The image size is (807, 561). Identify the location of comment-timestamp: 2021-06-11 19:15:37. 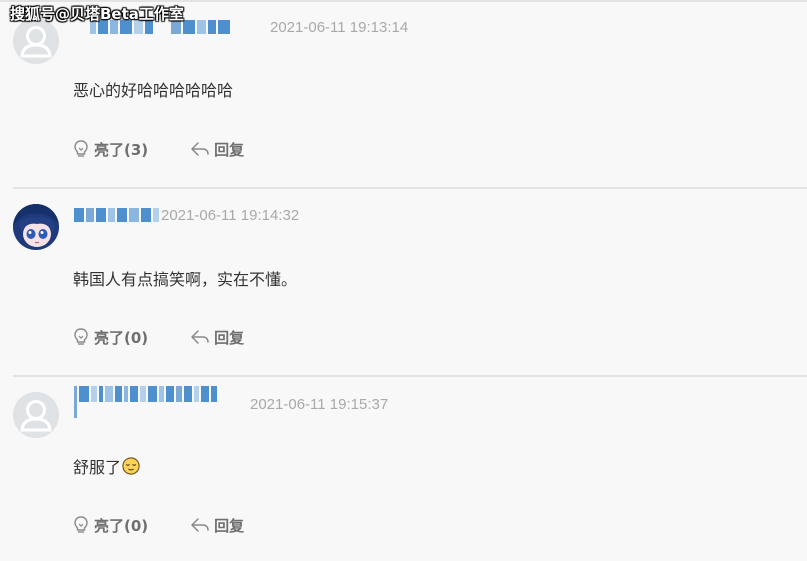
(319, 404).